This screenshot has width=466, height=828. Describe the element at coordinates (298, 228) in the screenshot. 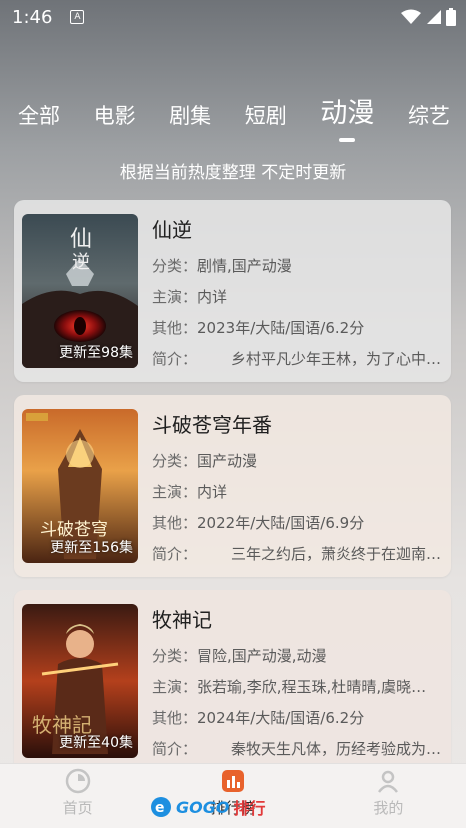

I see `item-title: 仙逆` at that location.